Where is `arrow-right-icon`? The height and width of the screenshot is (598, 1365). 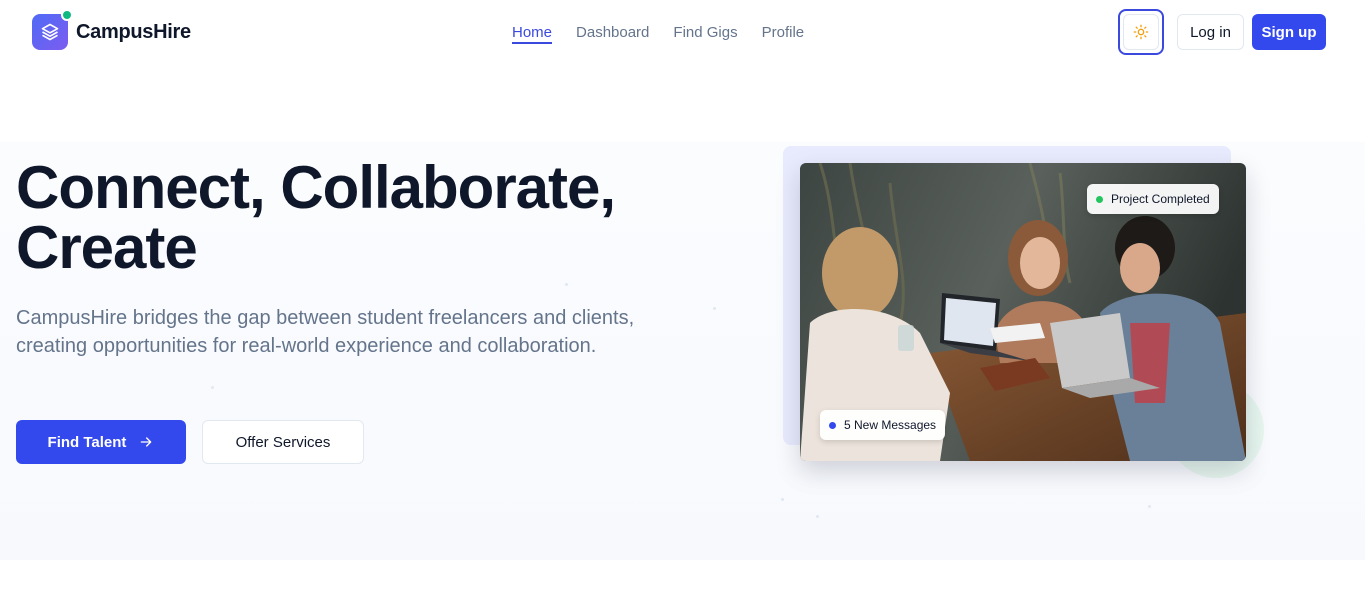 arrow-right-icon is located at coordinates (146, 442).